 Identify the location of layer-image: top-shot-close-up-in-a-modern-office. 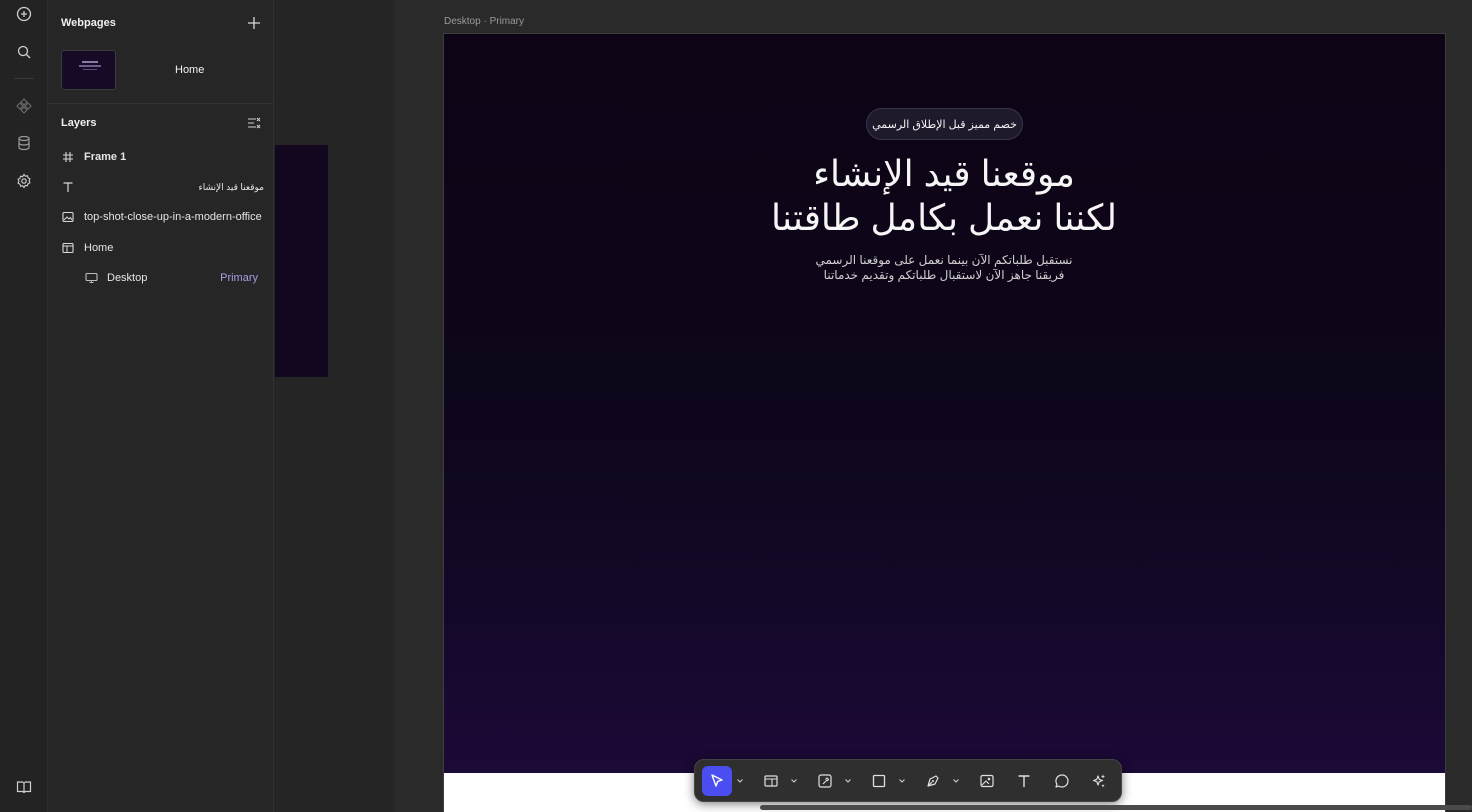
(166, 217).